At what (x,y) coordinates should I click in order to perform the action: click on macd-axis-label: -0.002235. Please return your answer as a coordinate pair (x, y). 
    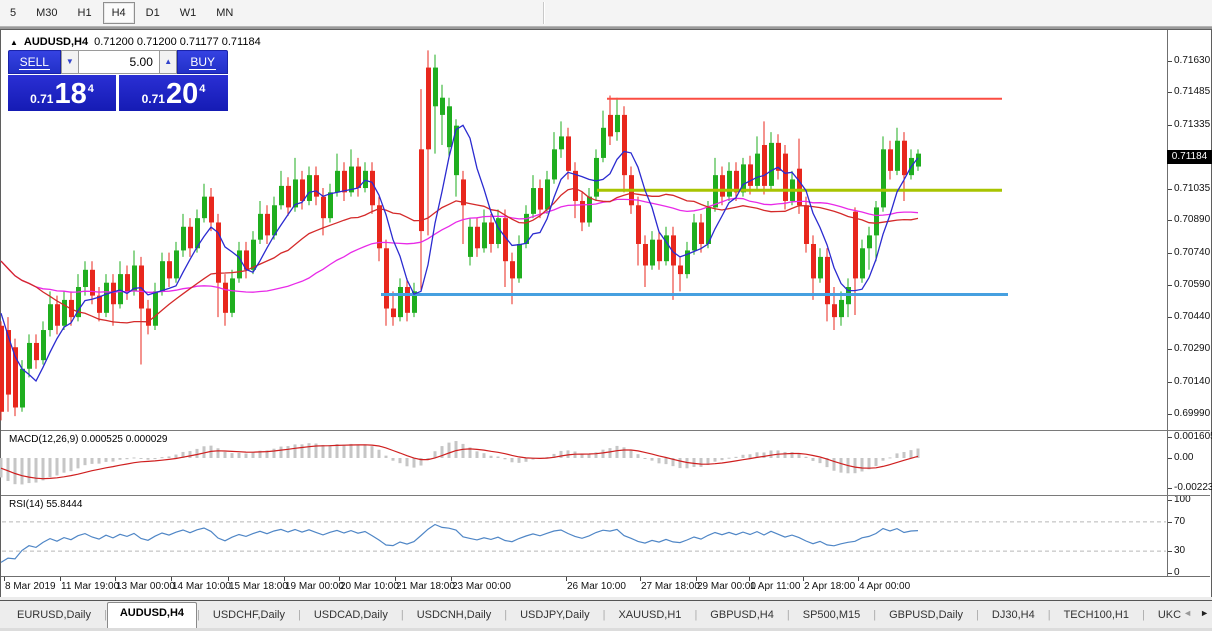
    Looking at the image, I should click on (1193, 487).